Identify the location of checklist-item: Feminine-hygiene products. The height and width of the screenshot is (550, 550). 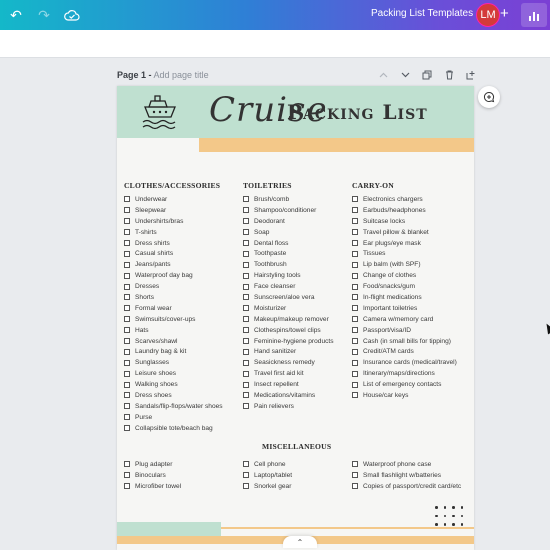
(288, 341).